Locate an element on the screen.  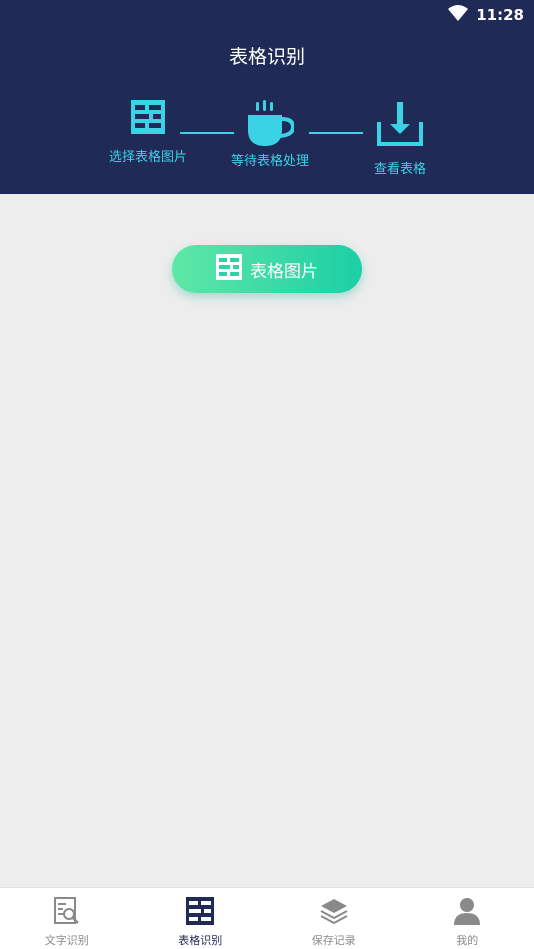
status-time: 11:28 is located at coordinates (500, 15).